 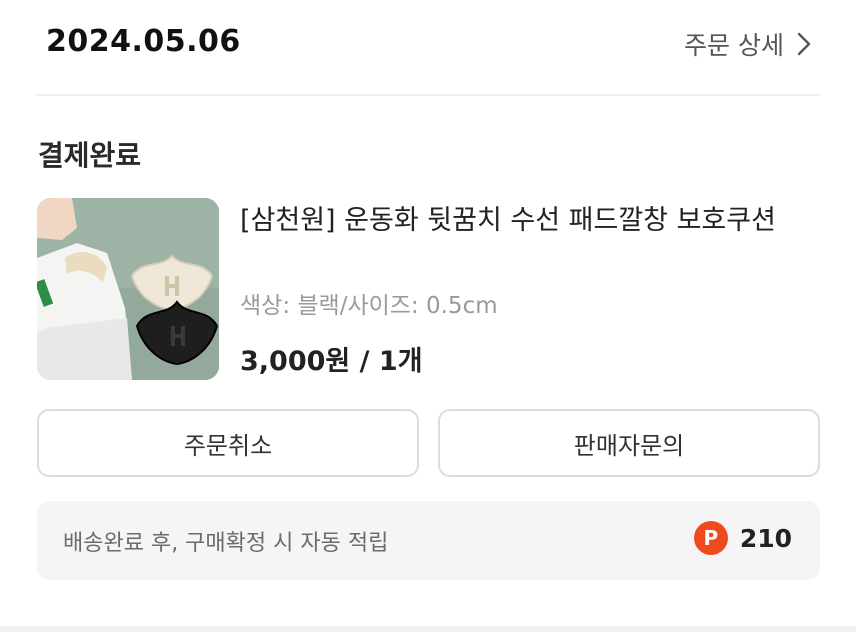 I want to click on order-detail-link: 주문 상세, so click(x=748, y=44).